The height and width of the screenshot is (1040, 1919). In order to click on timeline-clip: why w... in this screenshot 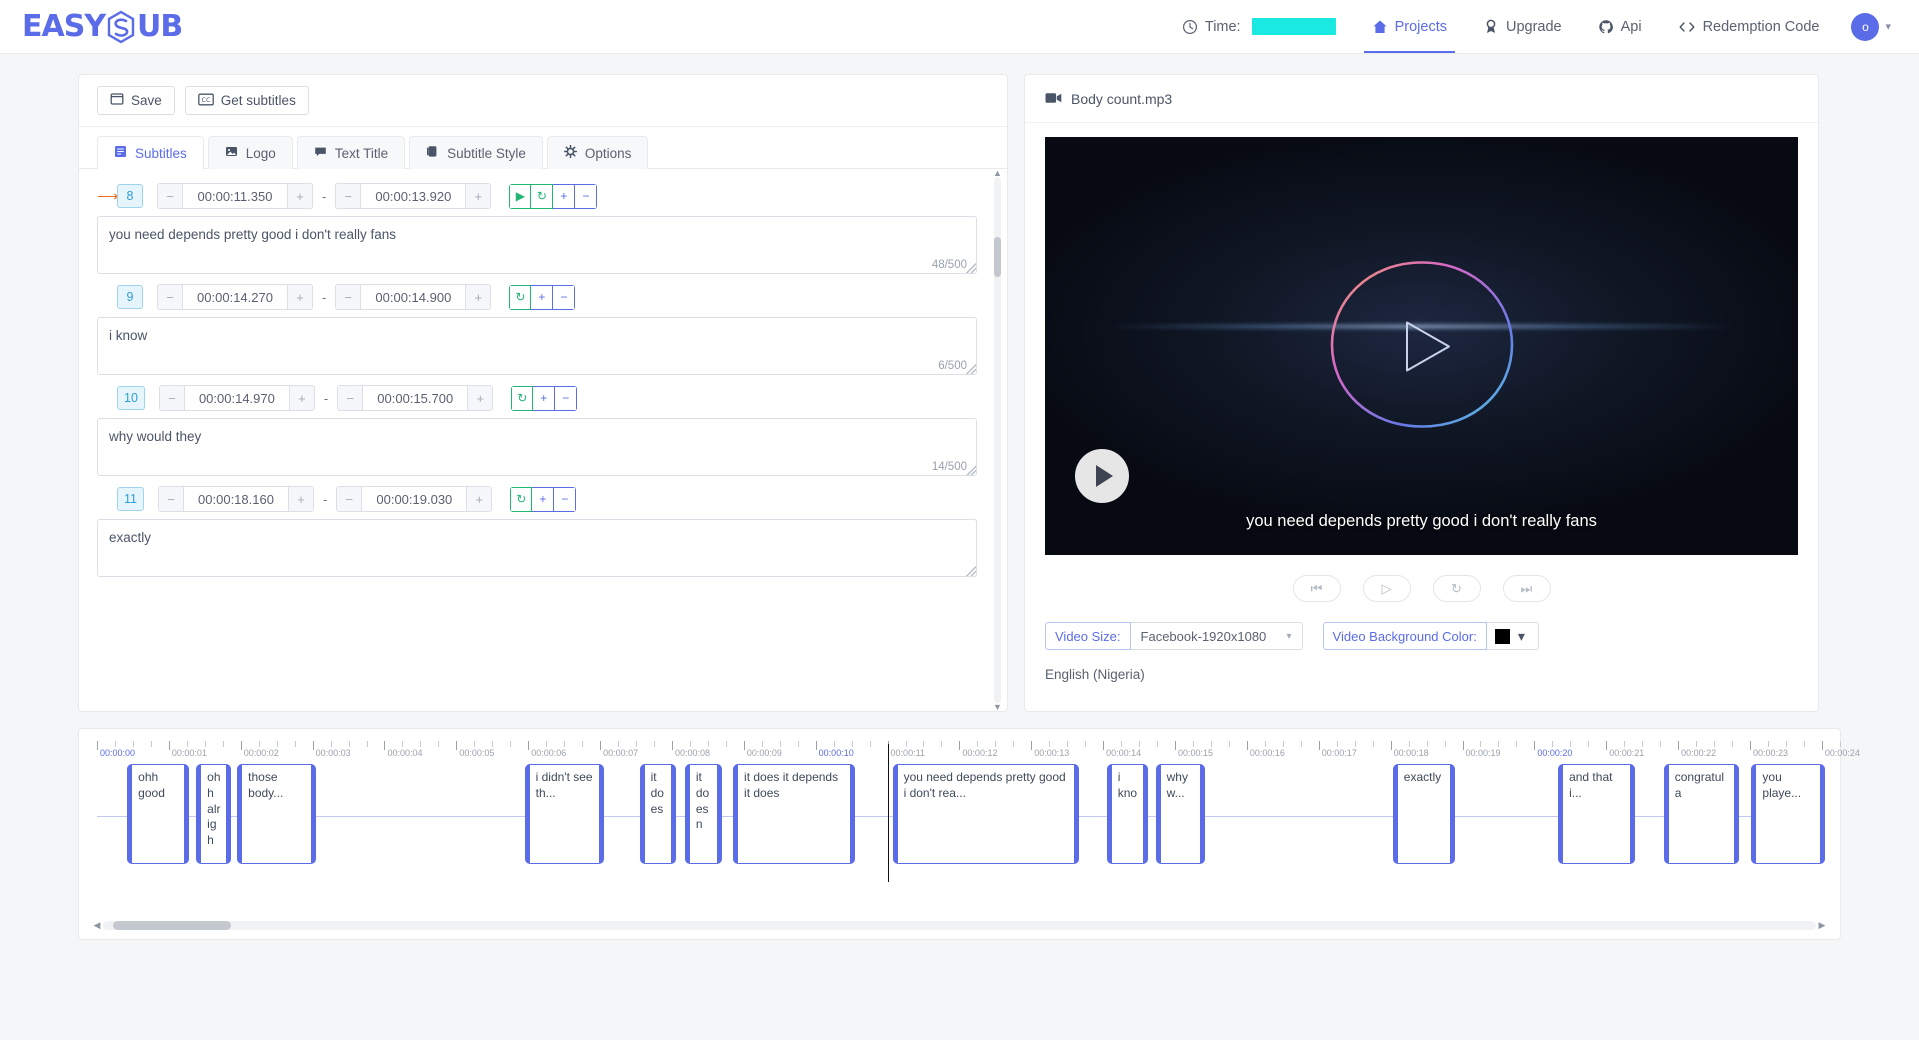, I will do `click(1180, 814)`.